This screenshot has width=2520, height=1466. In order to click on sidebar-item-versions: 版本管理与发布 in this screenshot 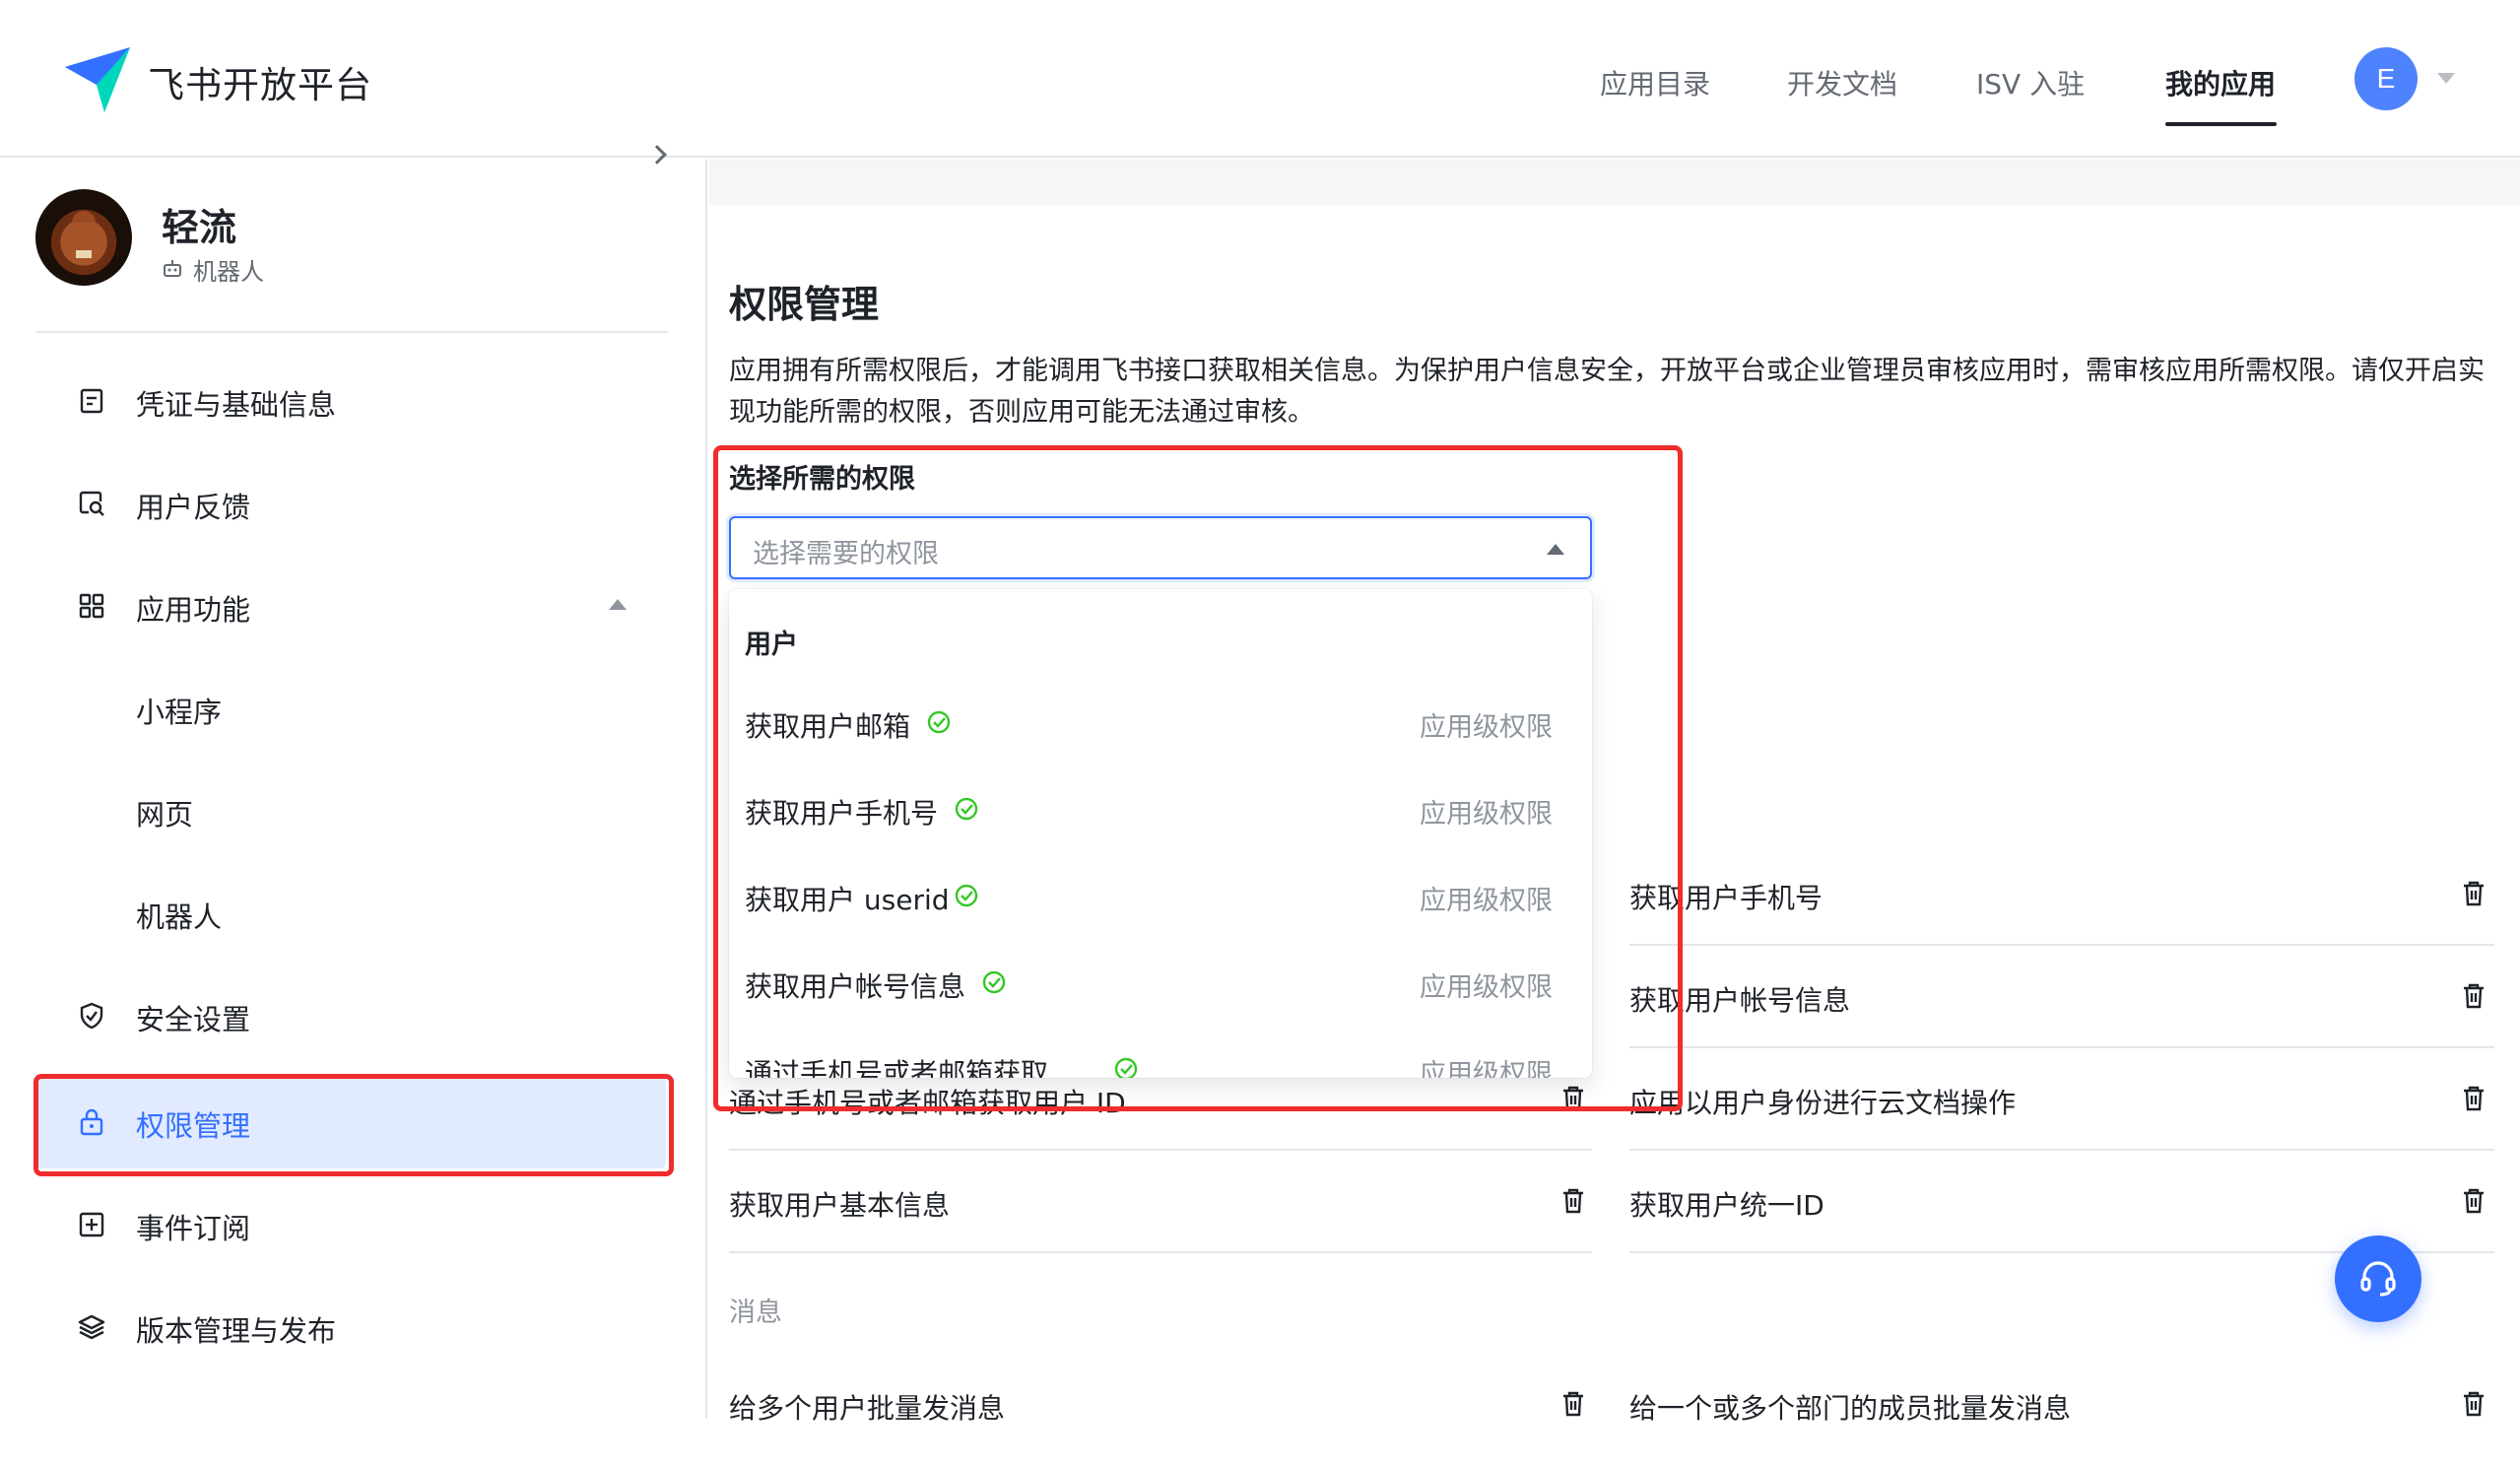, I will do `click(350, 1326)`.